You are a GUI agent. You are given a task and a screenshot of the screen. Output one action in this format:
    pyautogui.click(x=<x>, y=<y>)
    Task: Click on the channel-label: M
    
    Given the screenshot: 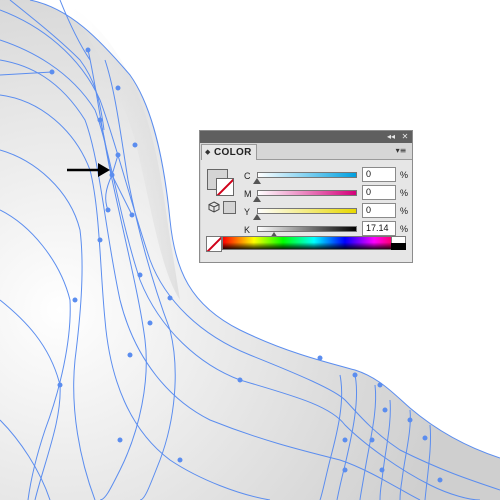 What is the action you would take?
    pyautogui.click(x=248, y=194)
    